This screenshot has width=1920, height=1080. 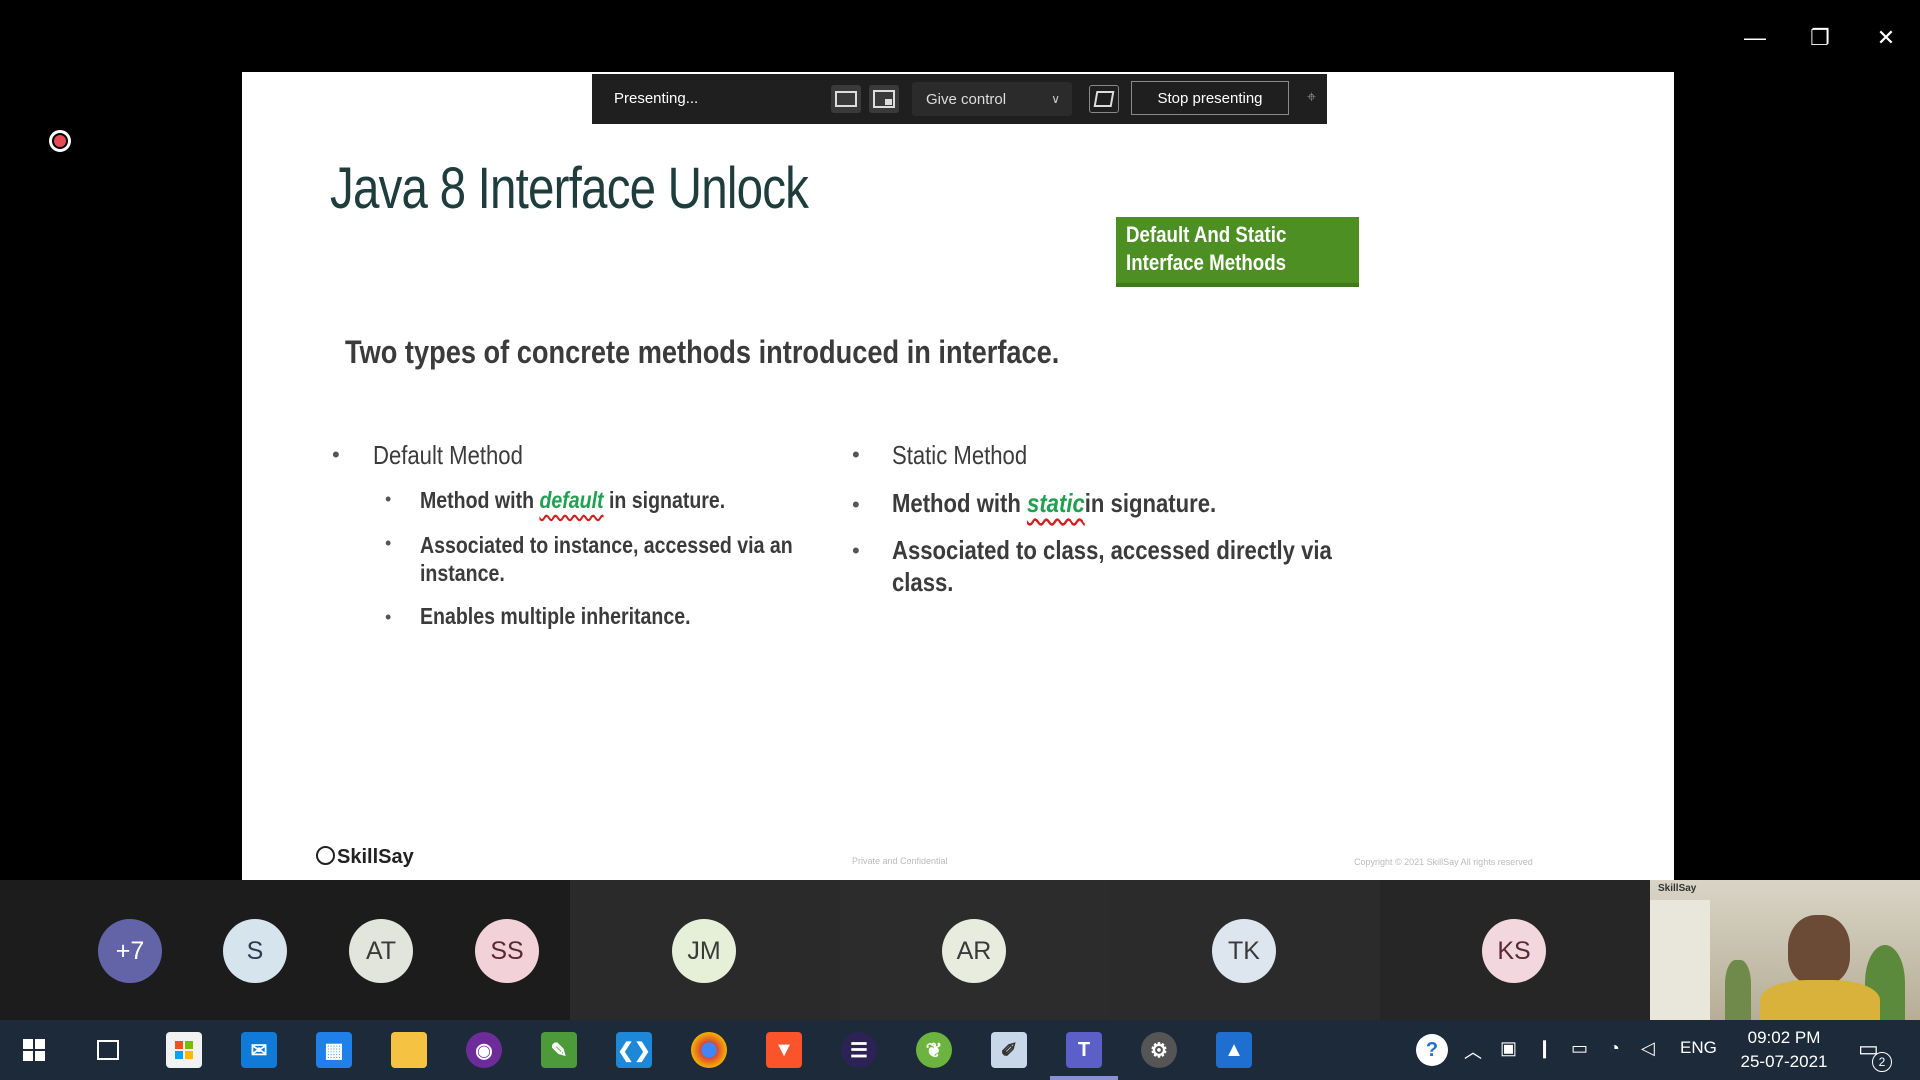 What do you see at coordinates (825, 950) in the screenshot?
I see `participants-strip: +7 S AT SS JM AR TK KS` at bounding box center [825, 950].